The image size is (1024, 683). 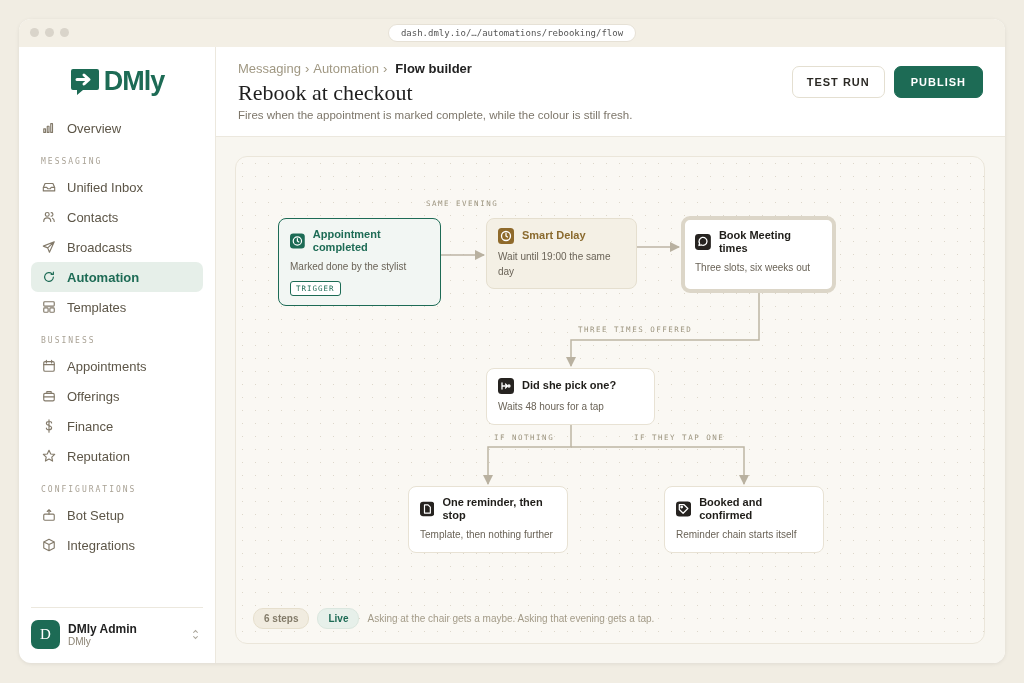 I want to click on page-subtitle: Fires when the appointment is marked complete, while the colour is still fresh., so click(x=435, y=115).